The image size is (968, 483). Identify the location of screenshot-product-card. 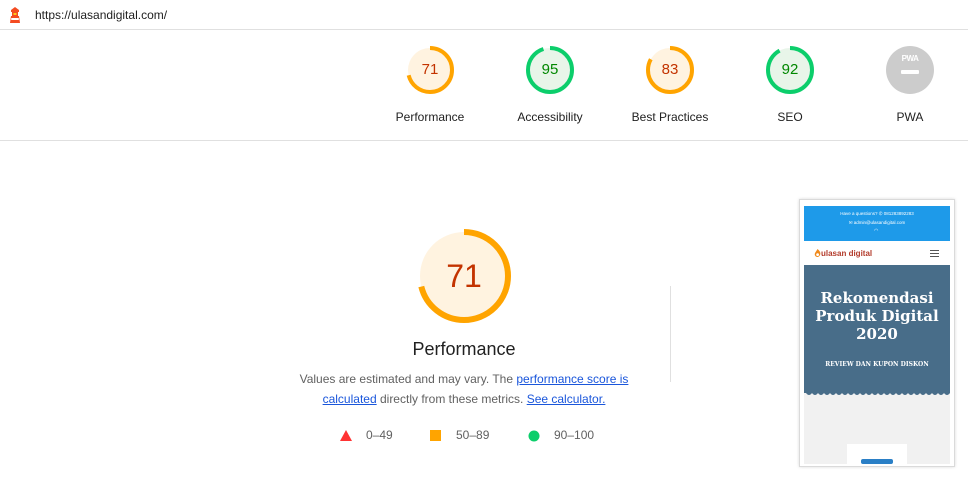
(877, 454).